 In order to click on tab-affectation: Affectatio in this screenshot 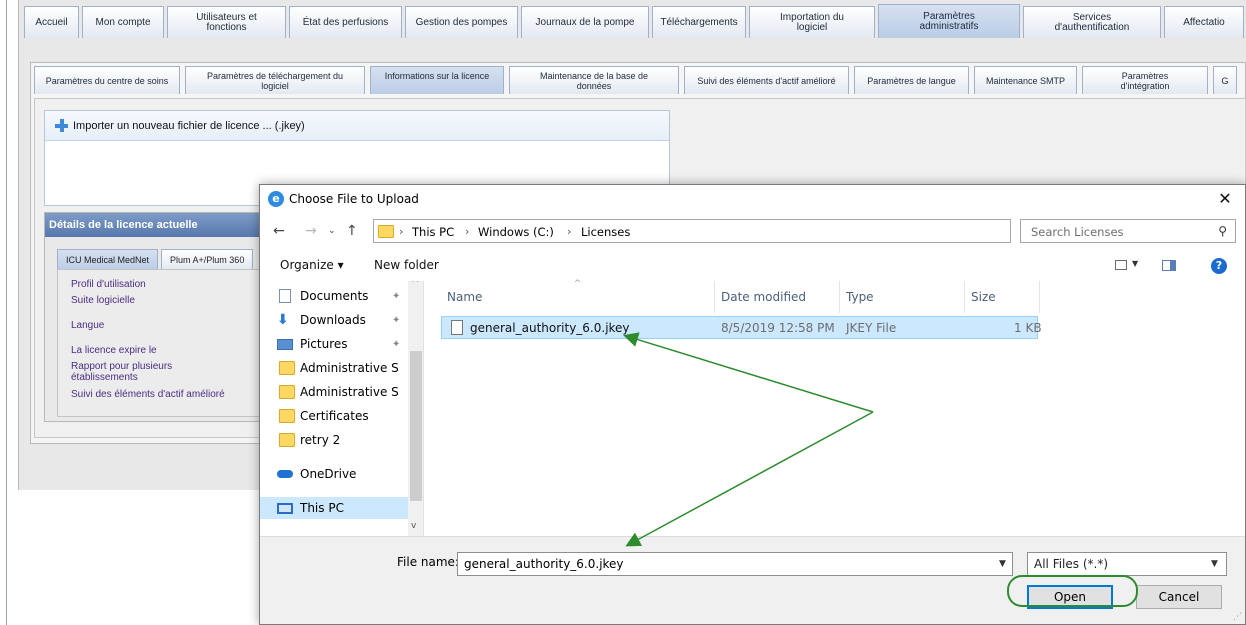, I will do `click(1204, 22)`.